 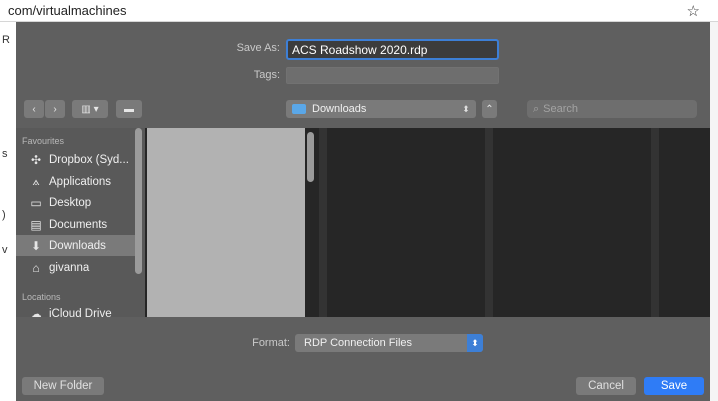 What do you see at coordinates (36, 159) in the screenshot?
I see `dropbox-icon: ✣` at bounding box center [36, 159].